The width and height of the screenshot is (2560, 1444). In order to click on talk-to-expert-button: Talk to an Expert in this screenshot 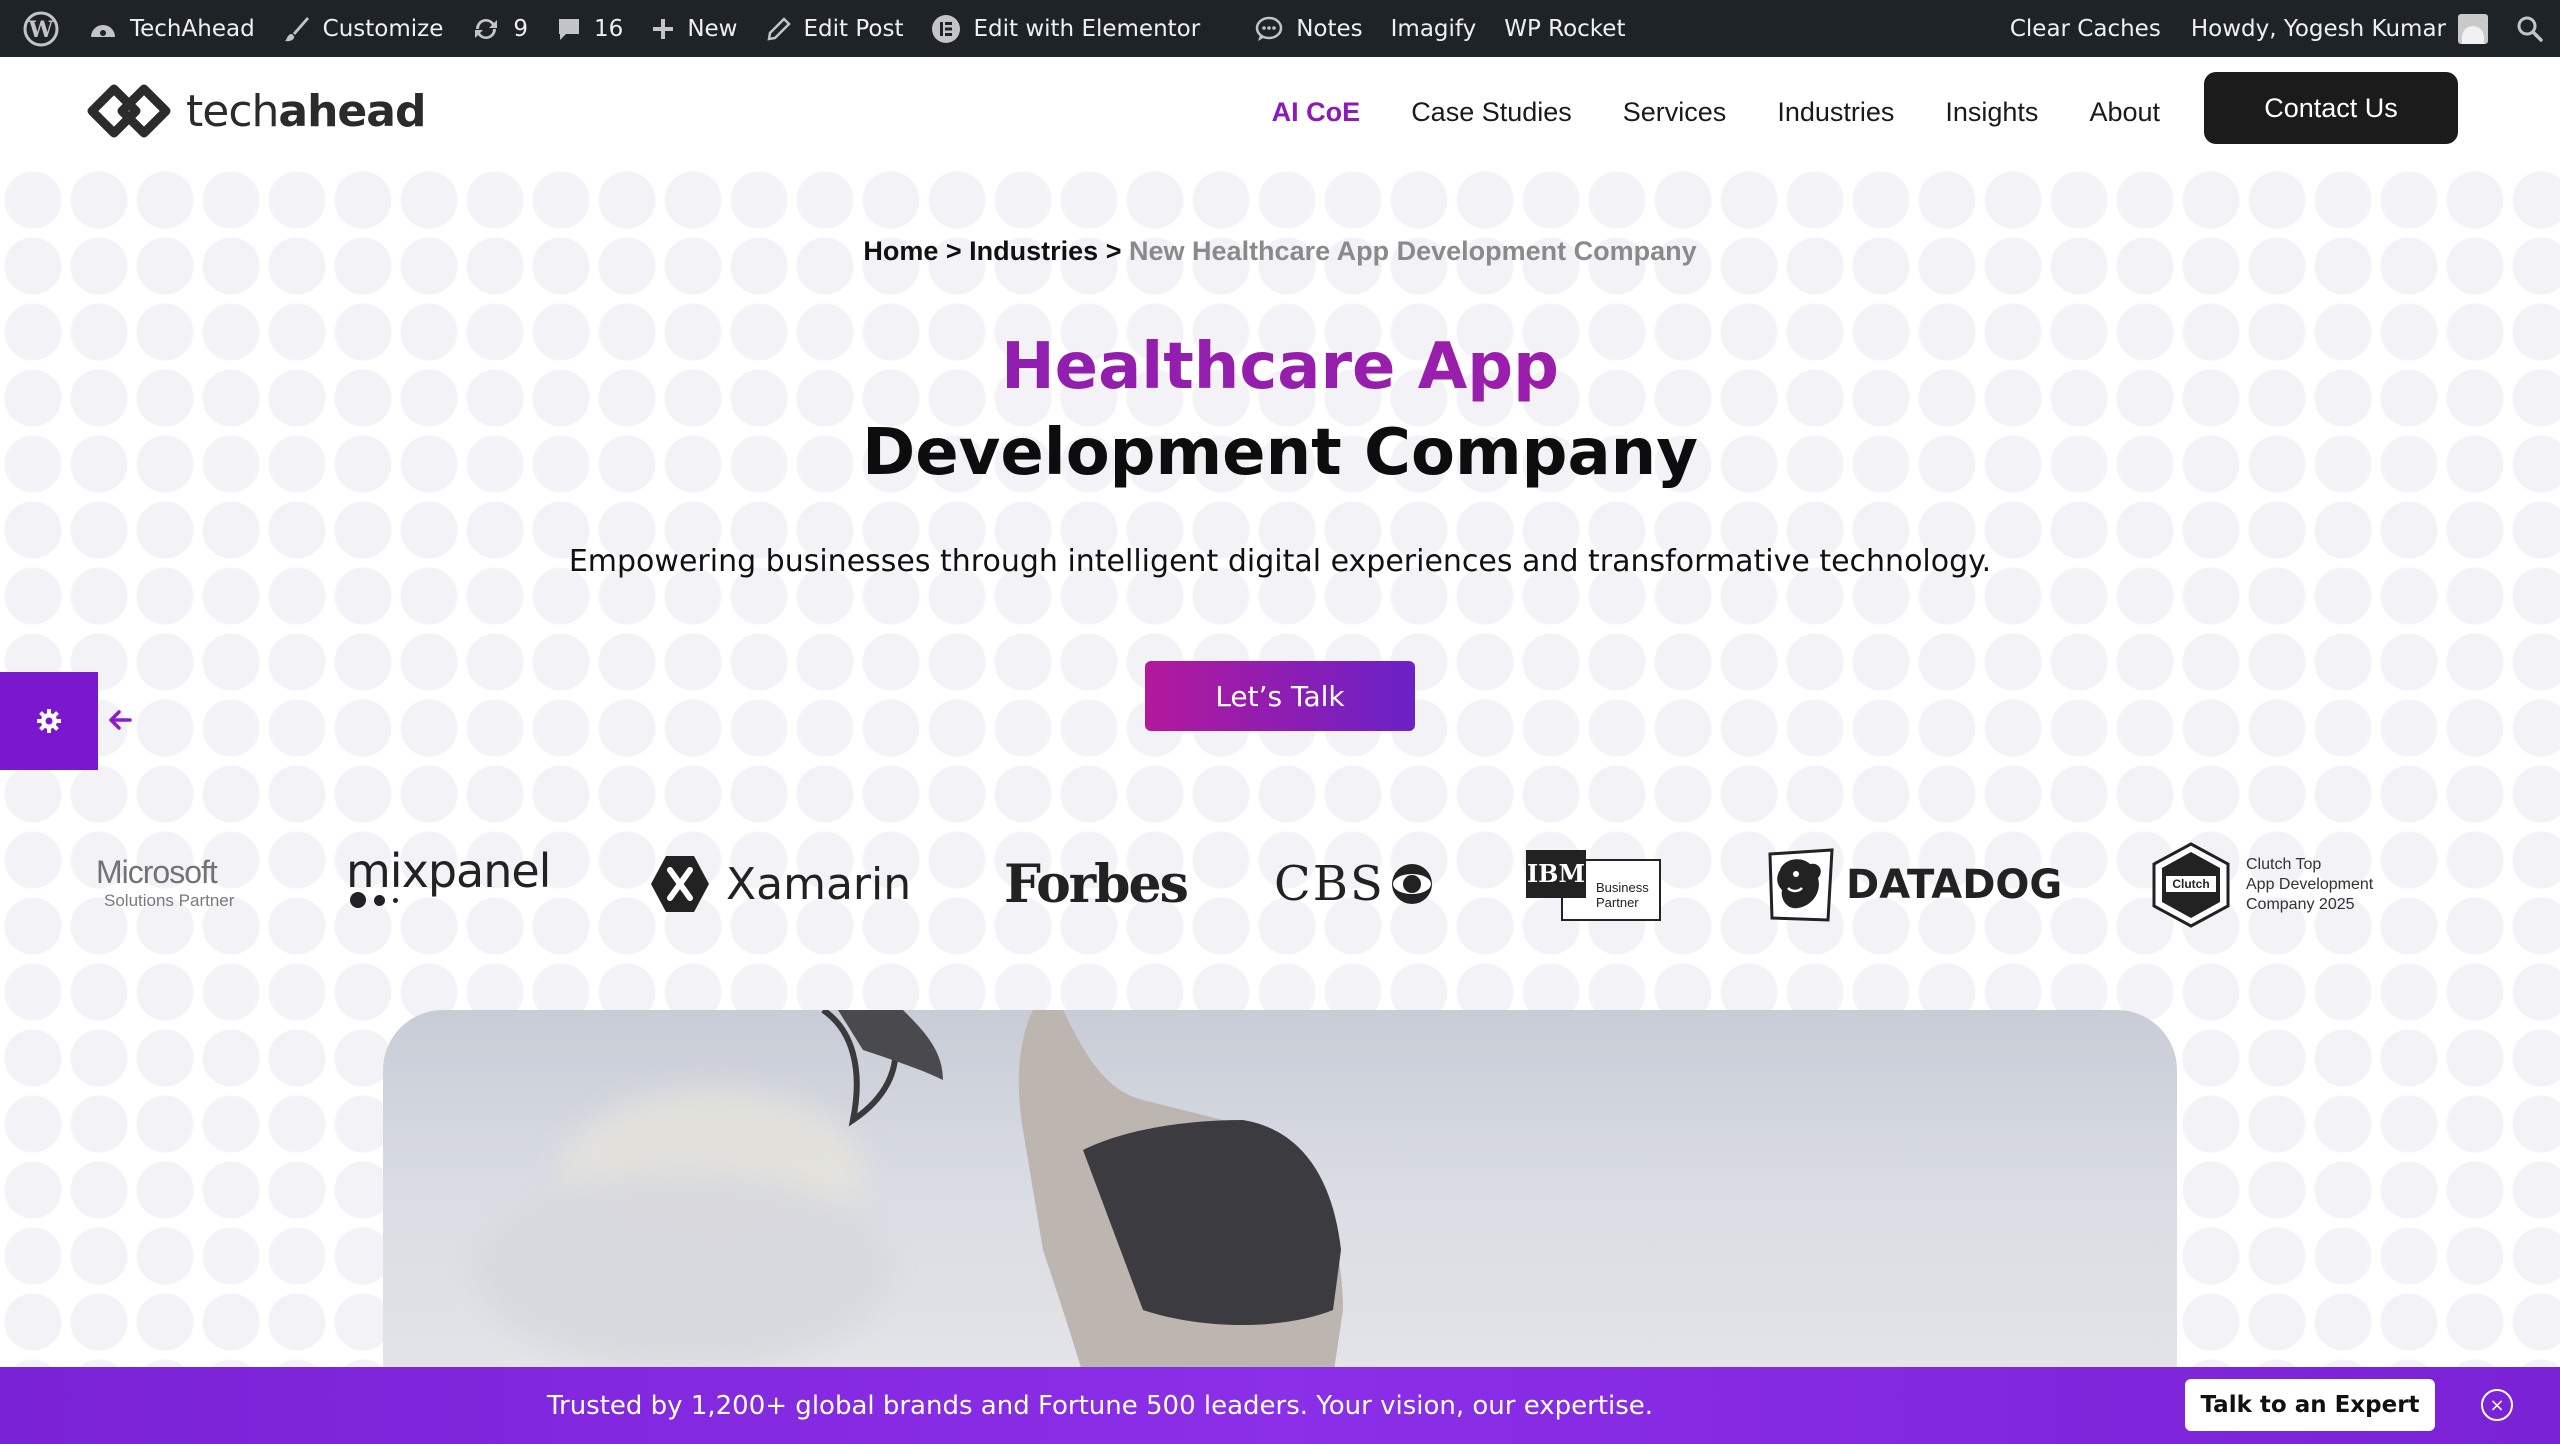, I will do `click(2310, 1405)`.